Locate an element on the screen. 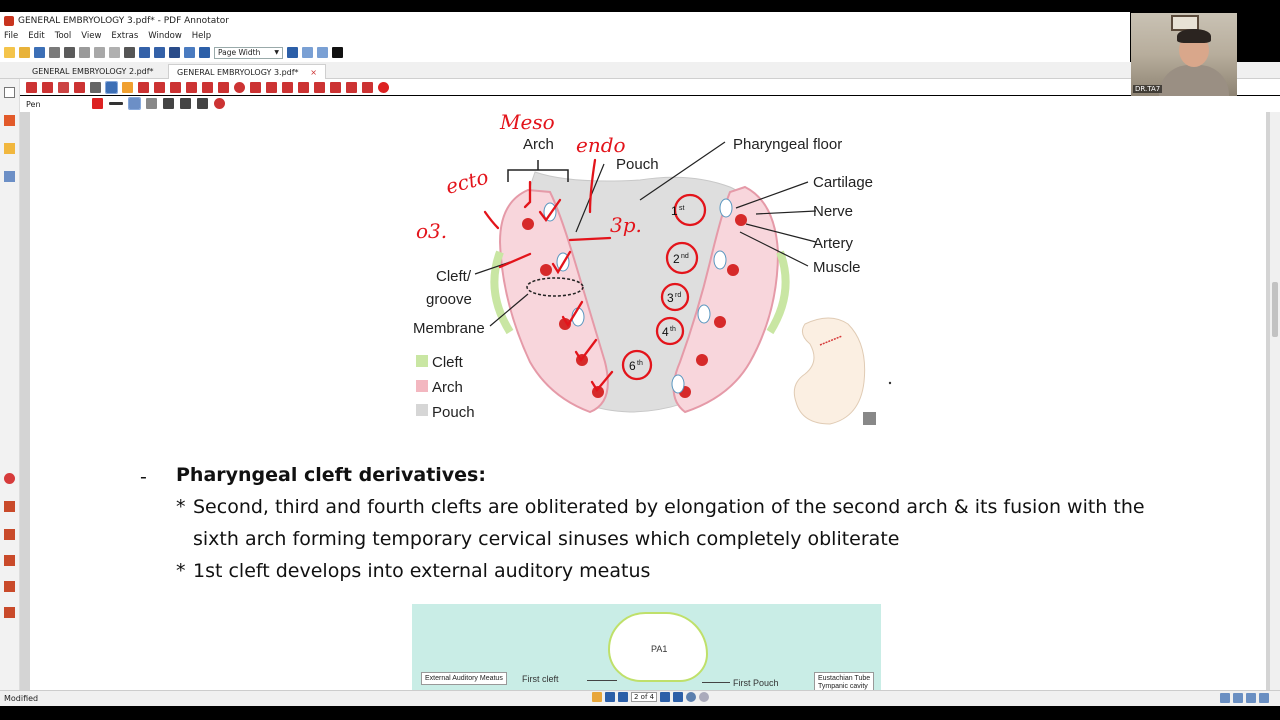 This screenshot has width=1280, height=720. menu-edit: Edit is located at coordinates (36, 36).